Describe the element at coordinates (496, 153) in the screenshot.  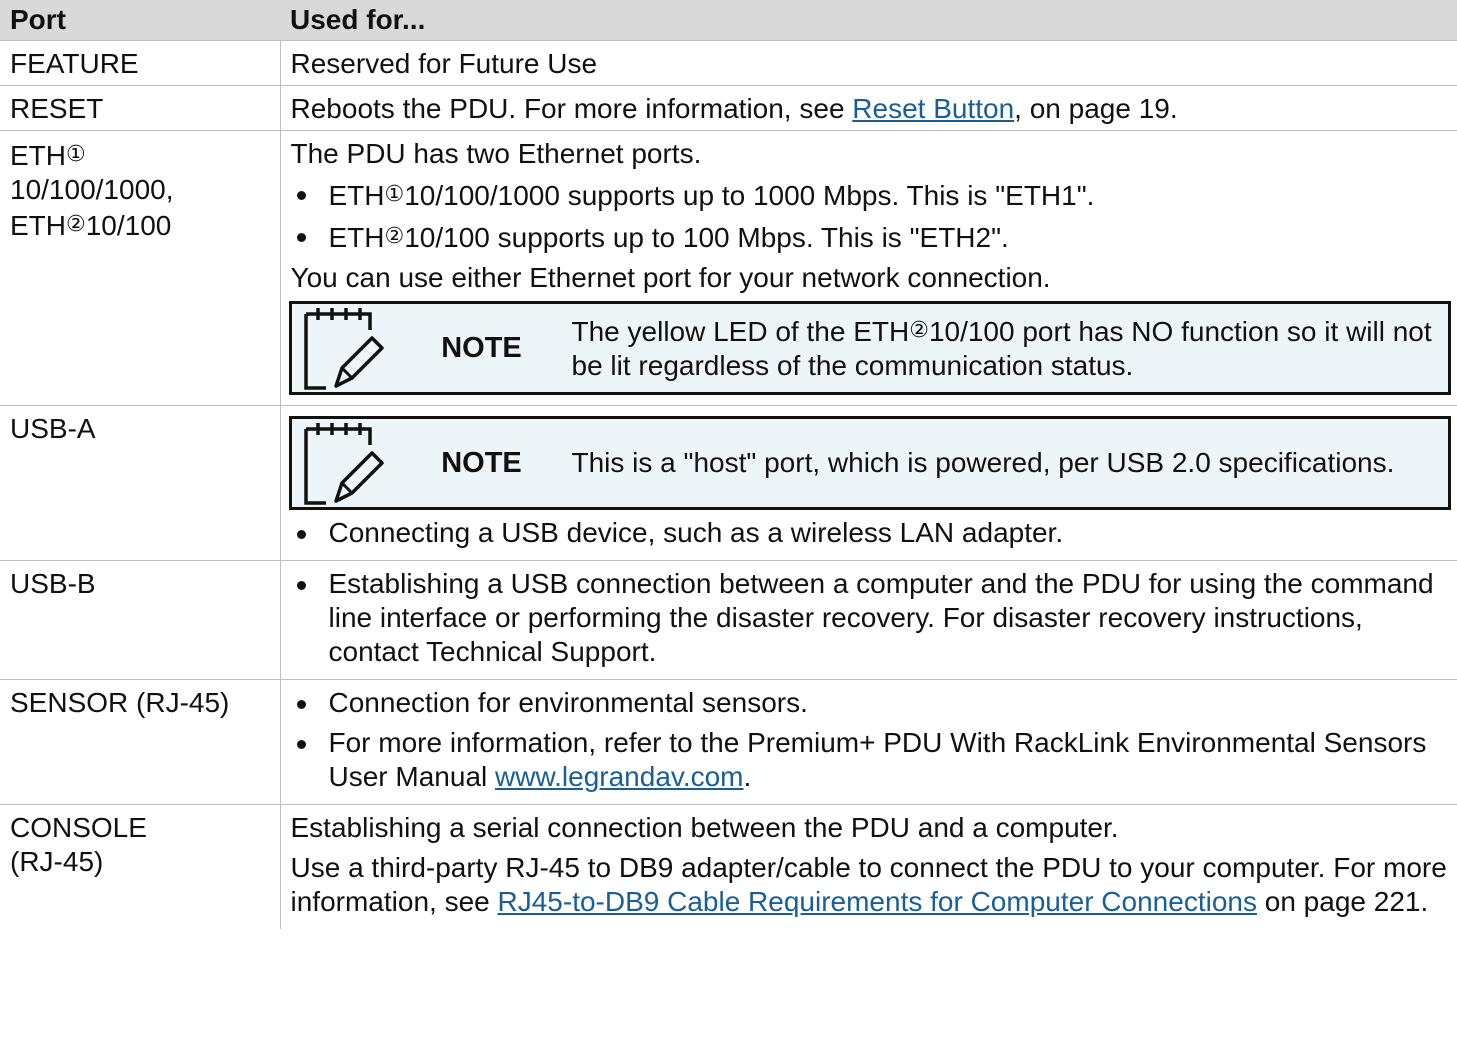
I see `eth-intro: The PDU has two Ethernet ports.` at that location.